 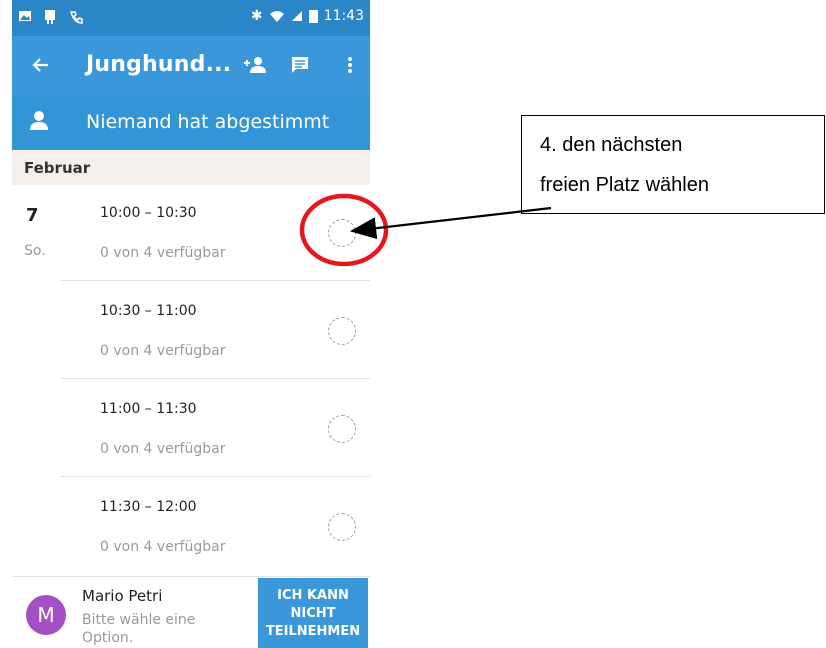 I want to click on add-participant-button, so click(x=255, y=65).